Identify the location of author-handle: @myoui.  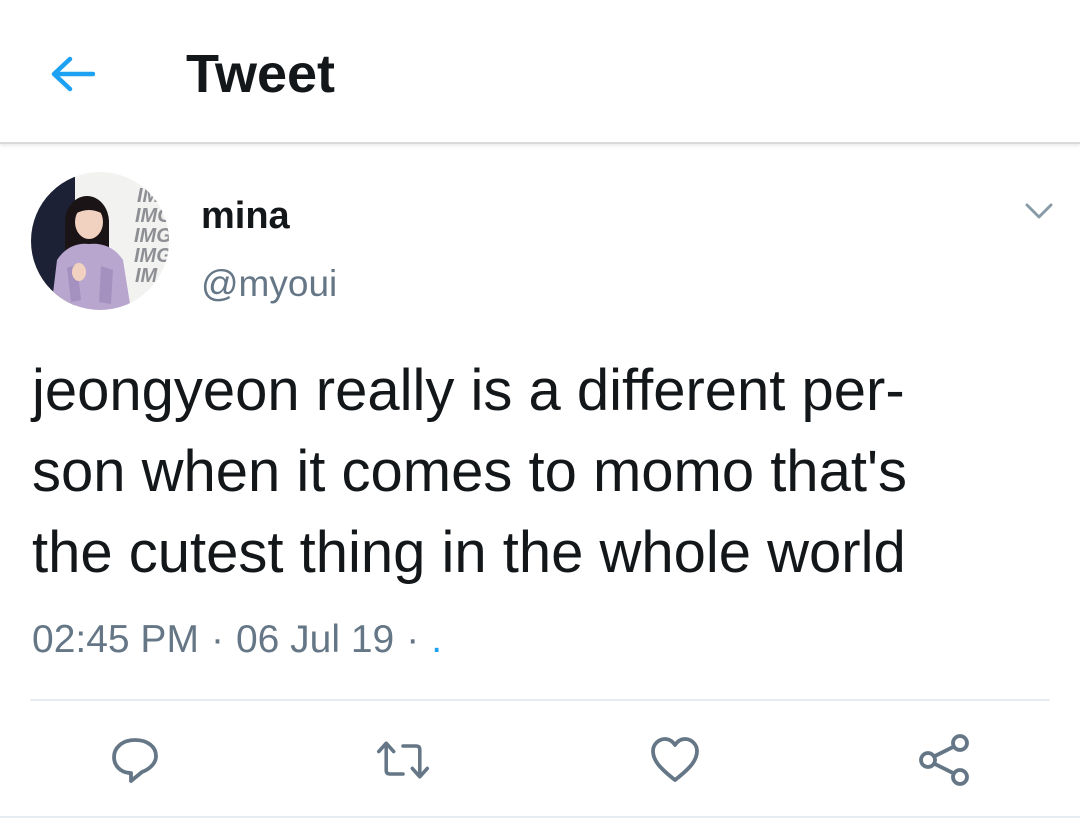
(269, 284).